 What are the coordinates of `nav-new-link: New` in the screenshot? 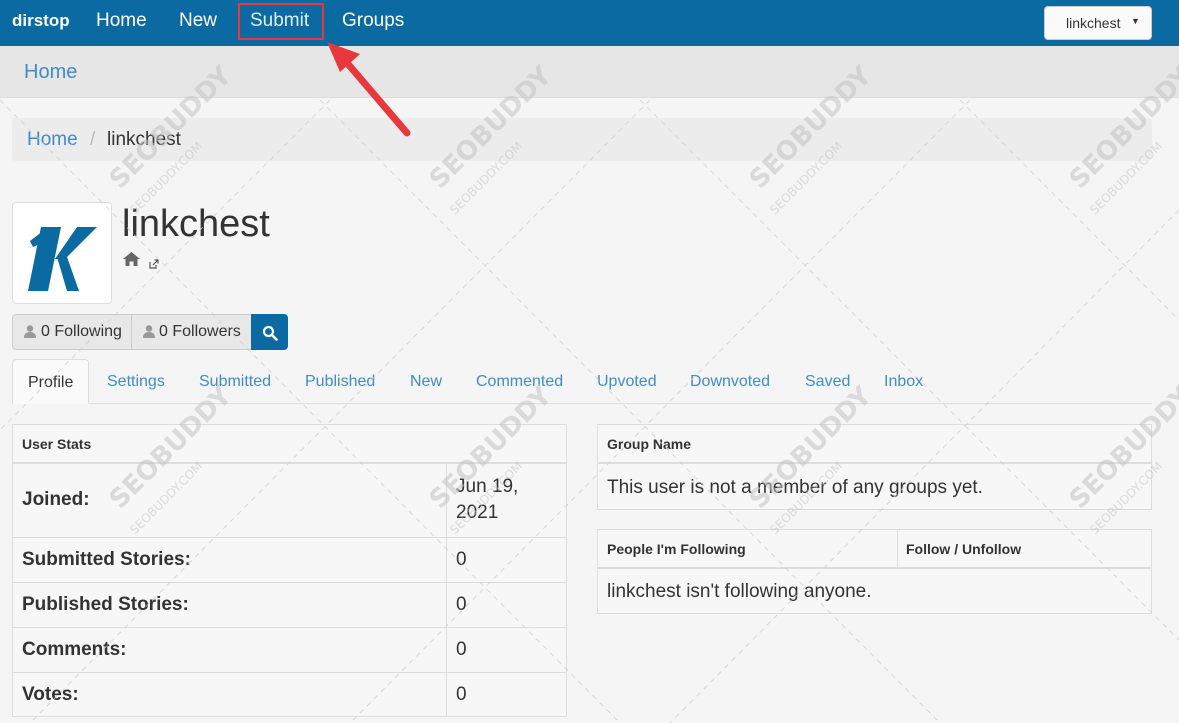 It's located at (198, 21).